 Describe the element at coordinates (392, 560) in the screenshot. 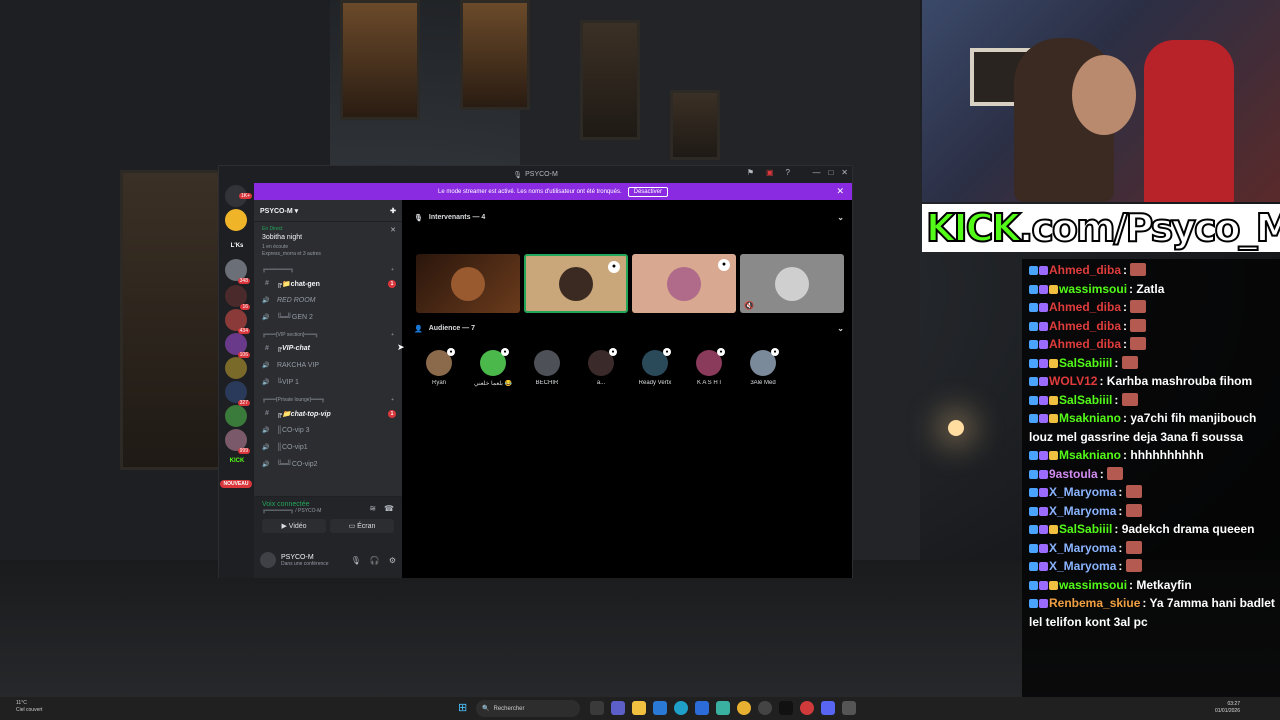

I see `settings-icon: ⚙` at that location.